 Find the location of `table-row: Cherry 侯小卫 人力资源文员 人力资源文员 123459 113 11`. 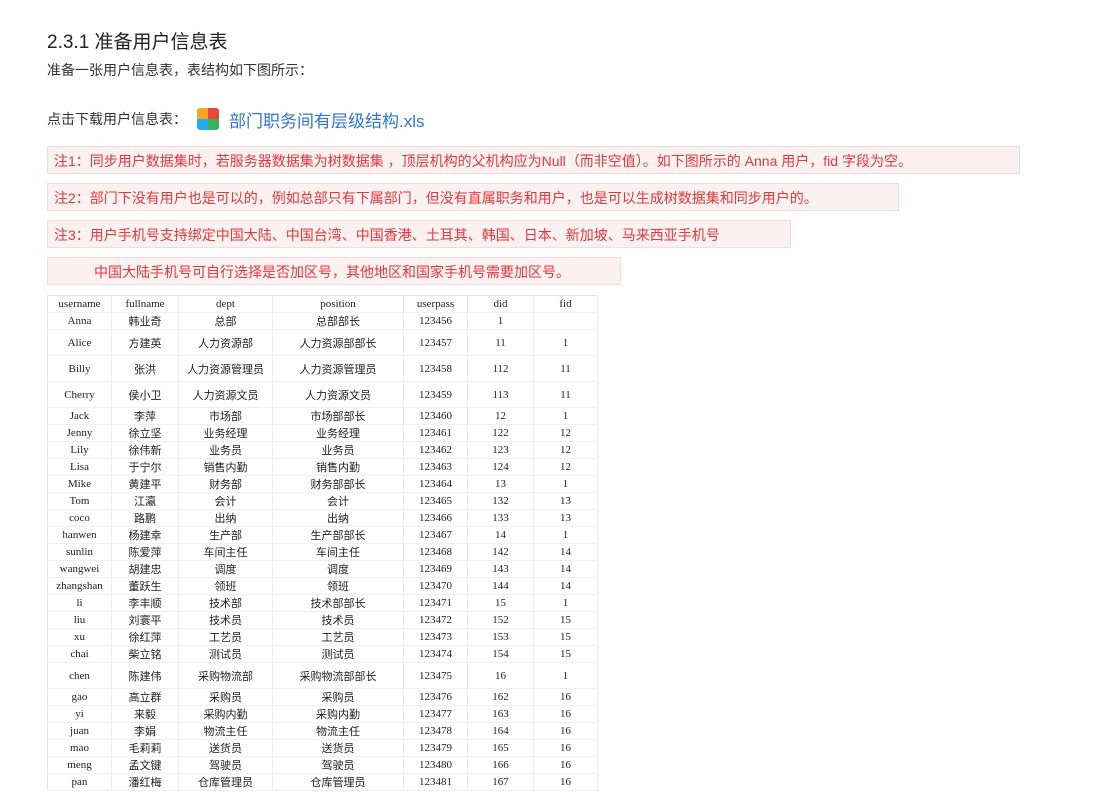

table-row: Cherry 侯小卫 人力资源文员 人力资源文员 123459 113 11 is located at coordinates (322, 394).